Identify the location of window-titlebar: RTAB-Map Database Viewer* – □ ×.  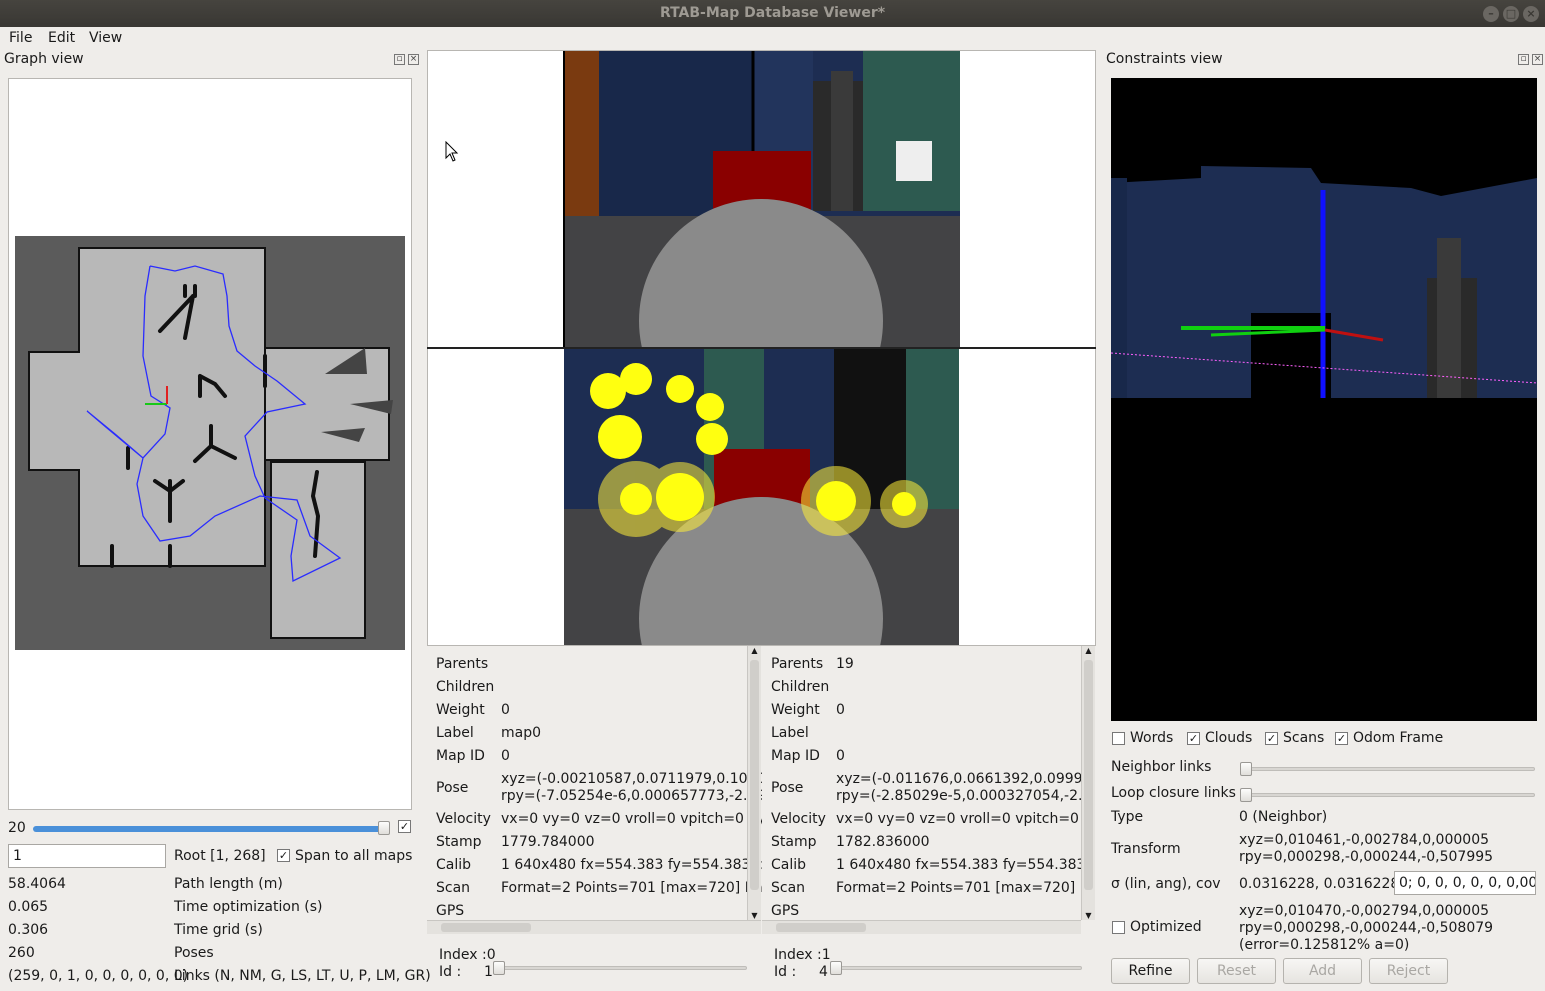
(772, 13).